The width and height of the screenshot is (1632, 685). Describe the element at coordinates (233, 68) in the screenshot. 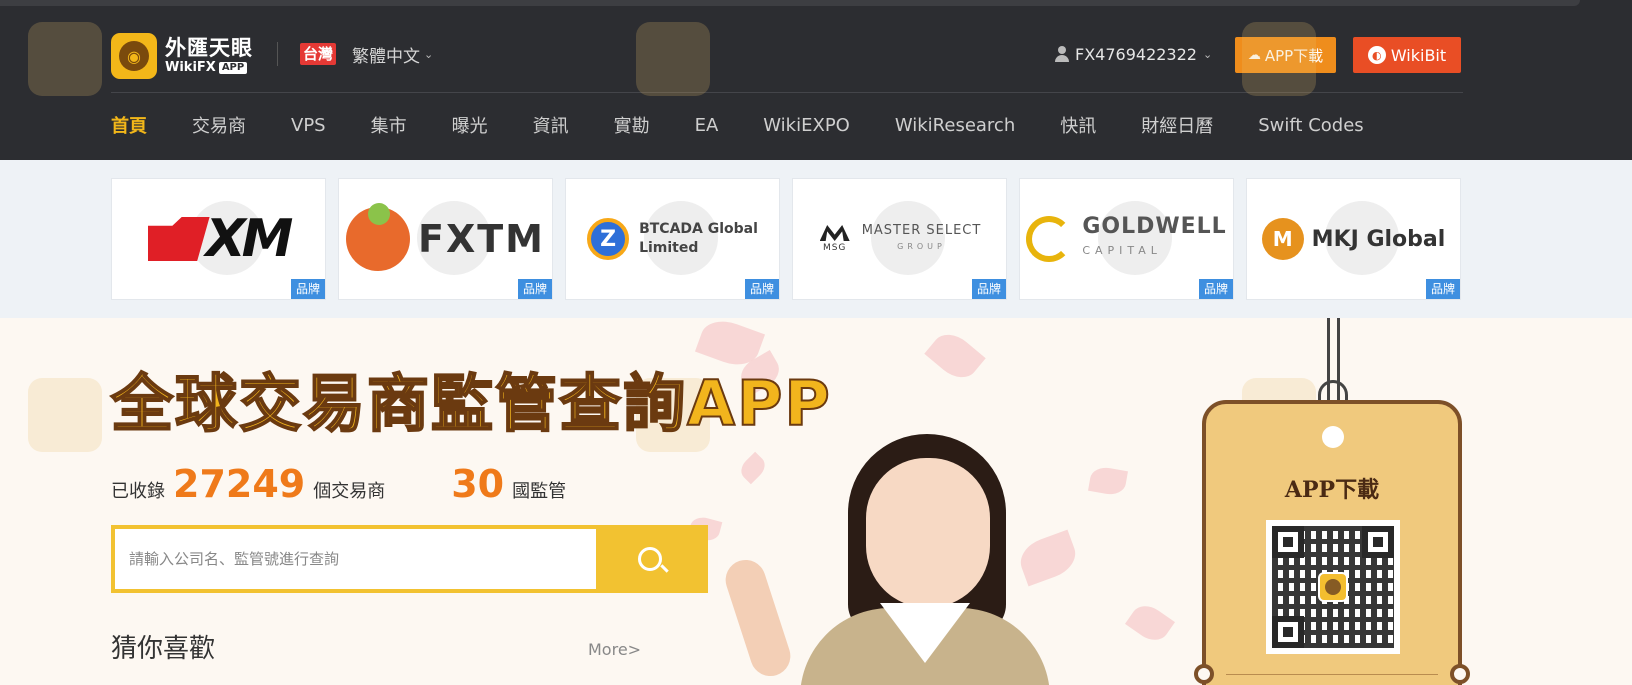

I see `logo-app-tag: APP` at that location.